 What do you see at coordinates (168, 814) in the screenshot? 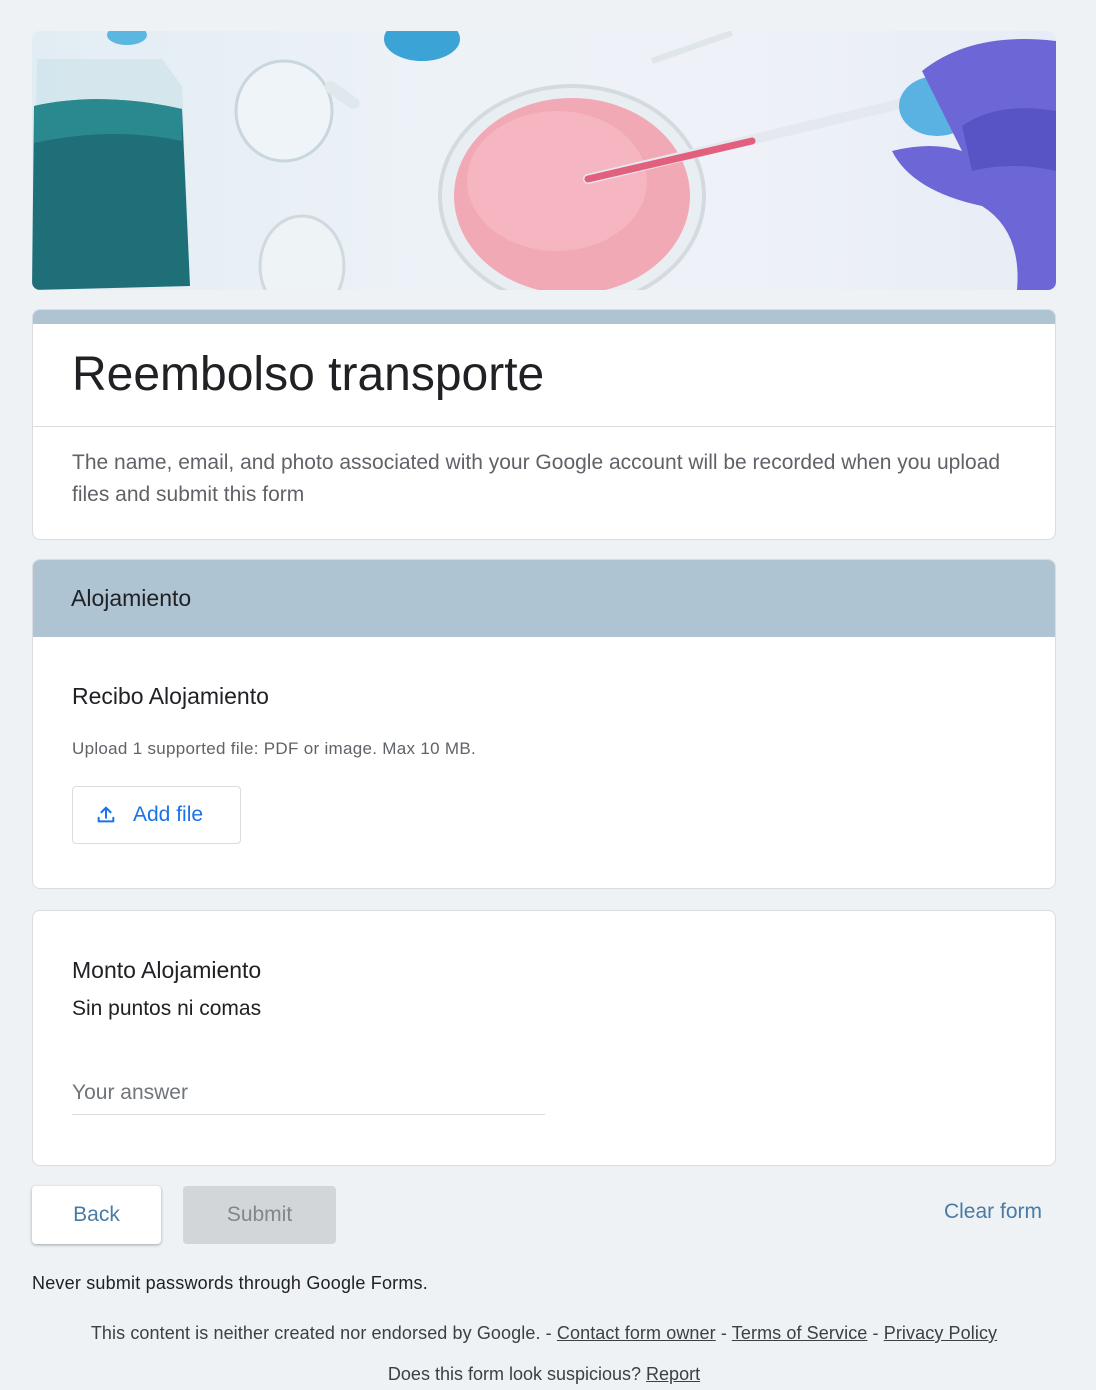
I see `add-file-label: Add file` at bounding box center [168, 814].